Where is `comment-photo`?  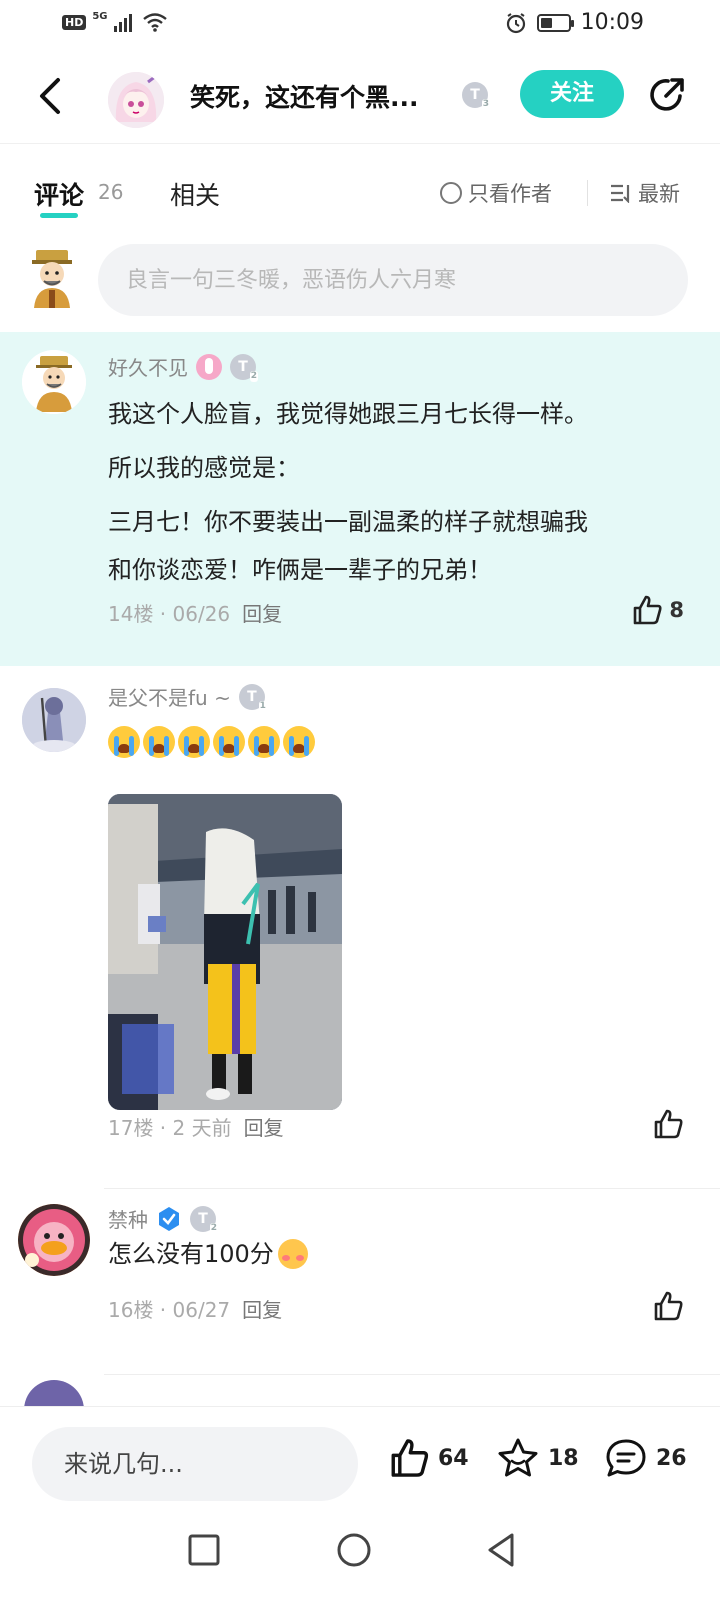
comment-photo is located at coordinates (225, 952).